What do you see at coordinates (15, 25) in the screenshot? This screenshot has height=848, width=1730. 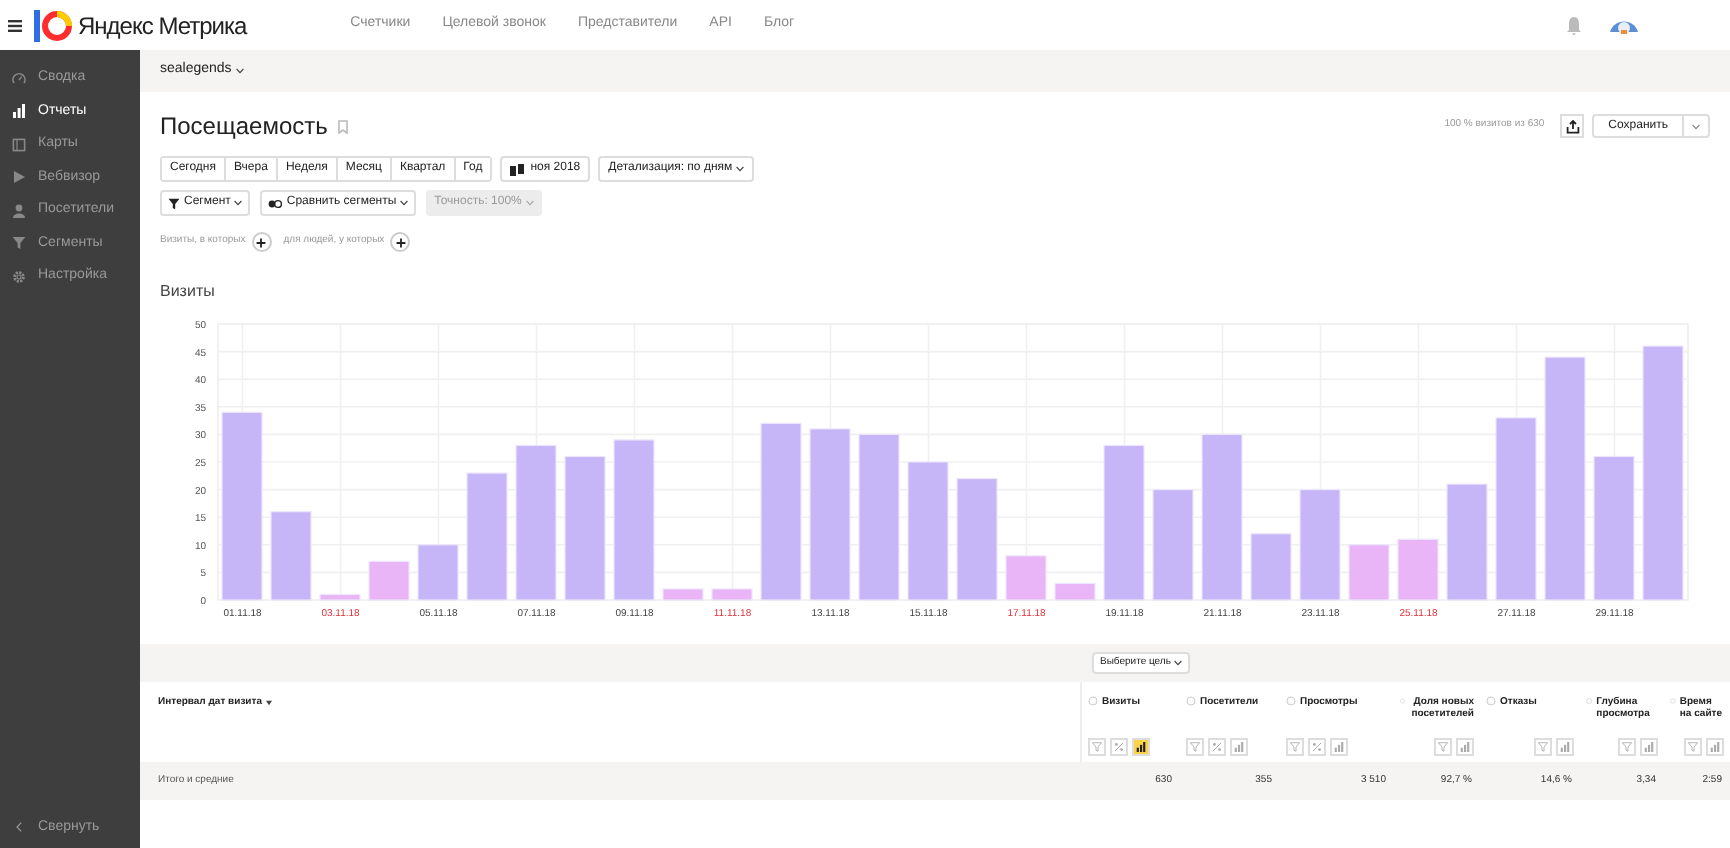 I see `menu-icon` at bounding box center [15, 25].